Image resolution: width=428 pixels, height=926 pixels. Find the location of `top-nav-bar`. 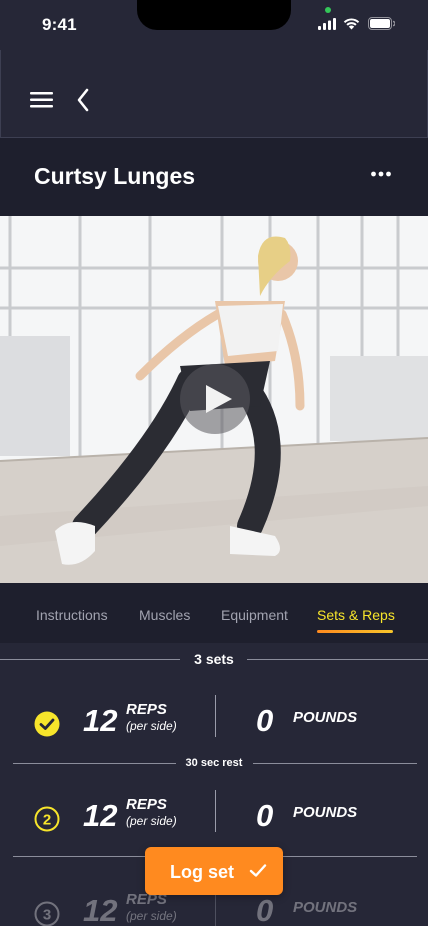

top-nav-bar is located at coordinates (214, 94).